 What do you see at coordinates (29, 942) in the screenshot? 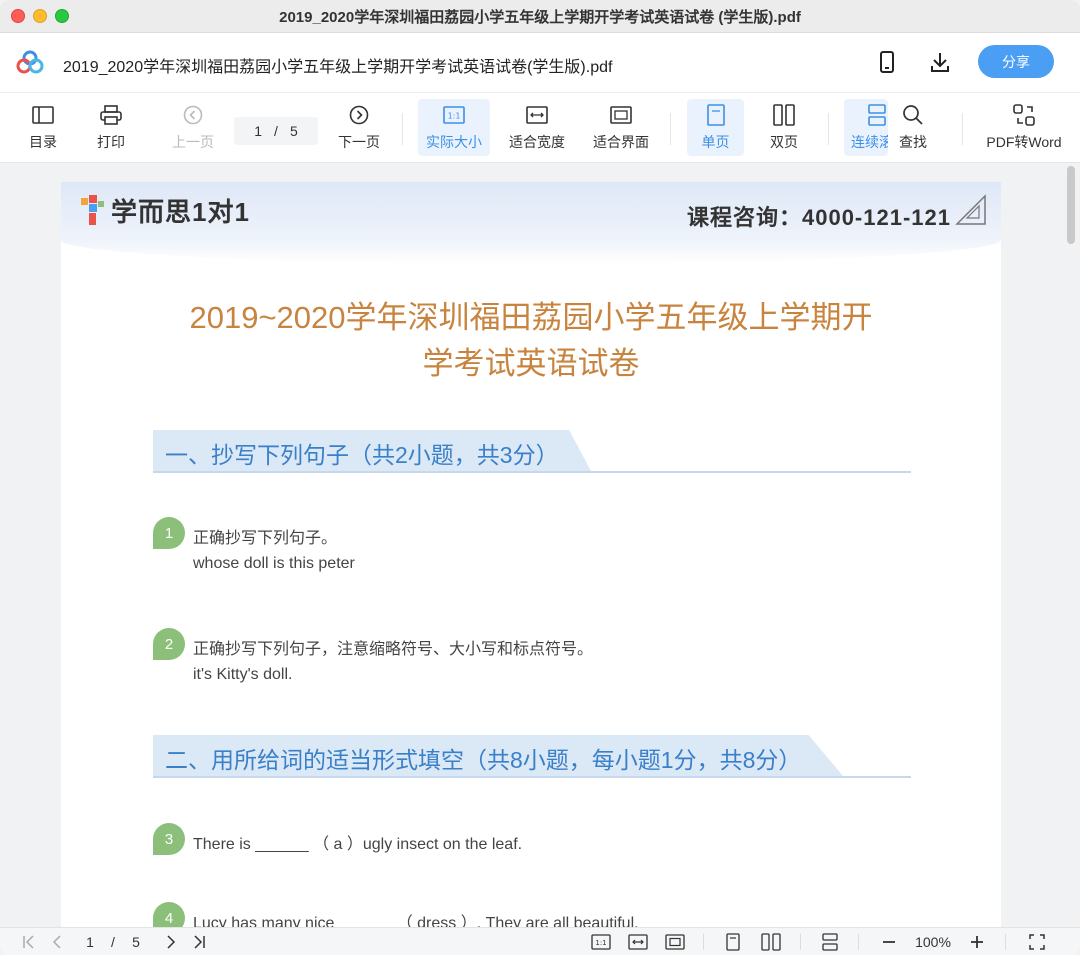
I see `first-page-icon` at bounding box center [29, 942].